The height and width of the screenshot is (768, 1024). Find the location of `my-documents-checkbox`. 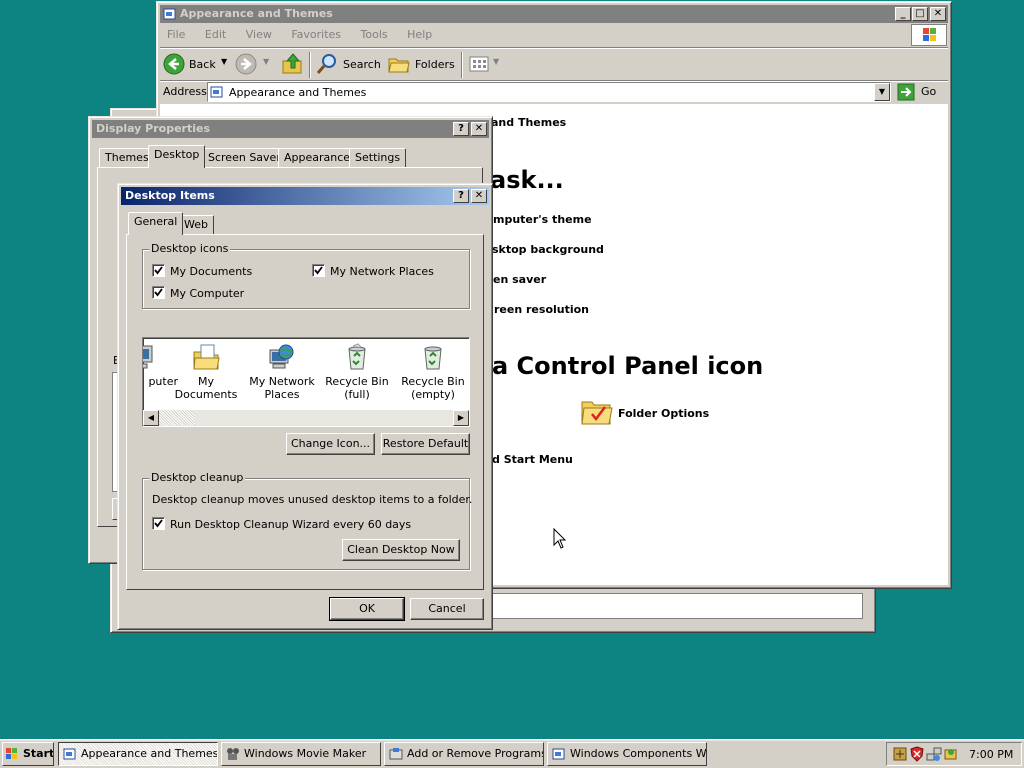

my-documents-checkbox is located at coordinates (158, 270).